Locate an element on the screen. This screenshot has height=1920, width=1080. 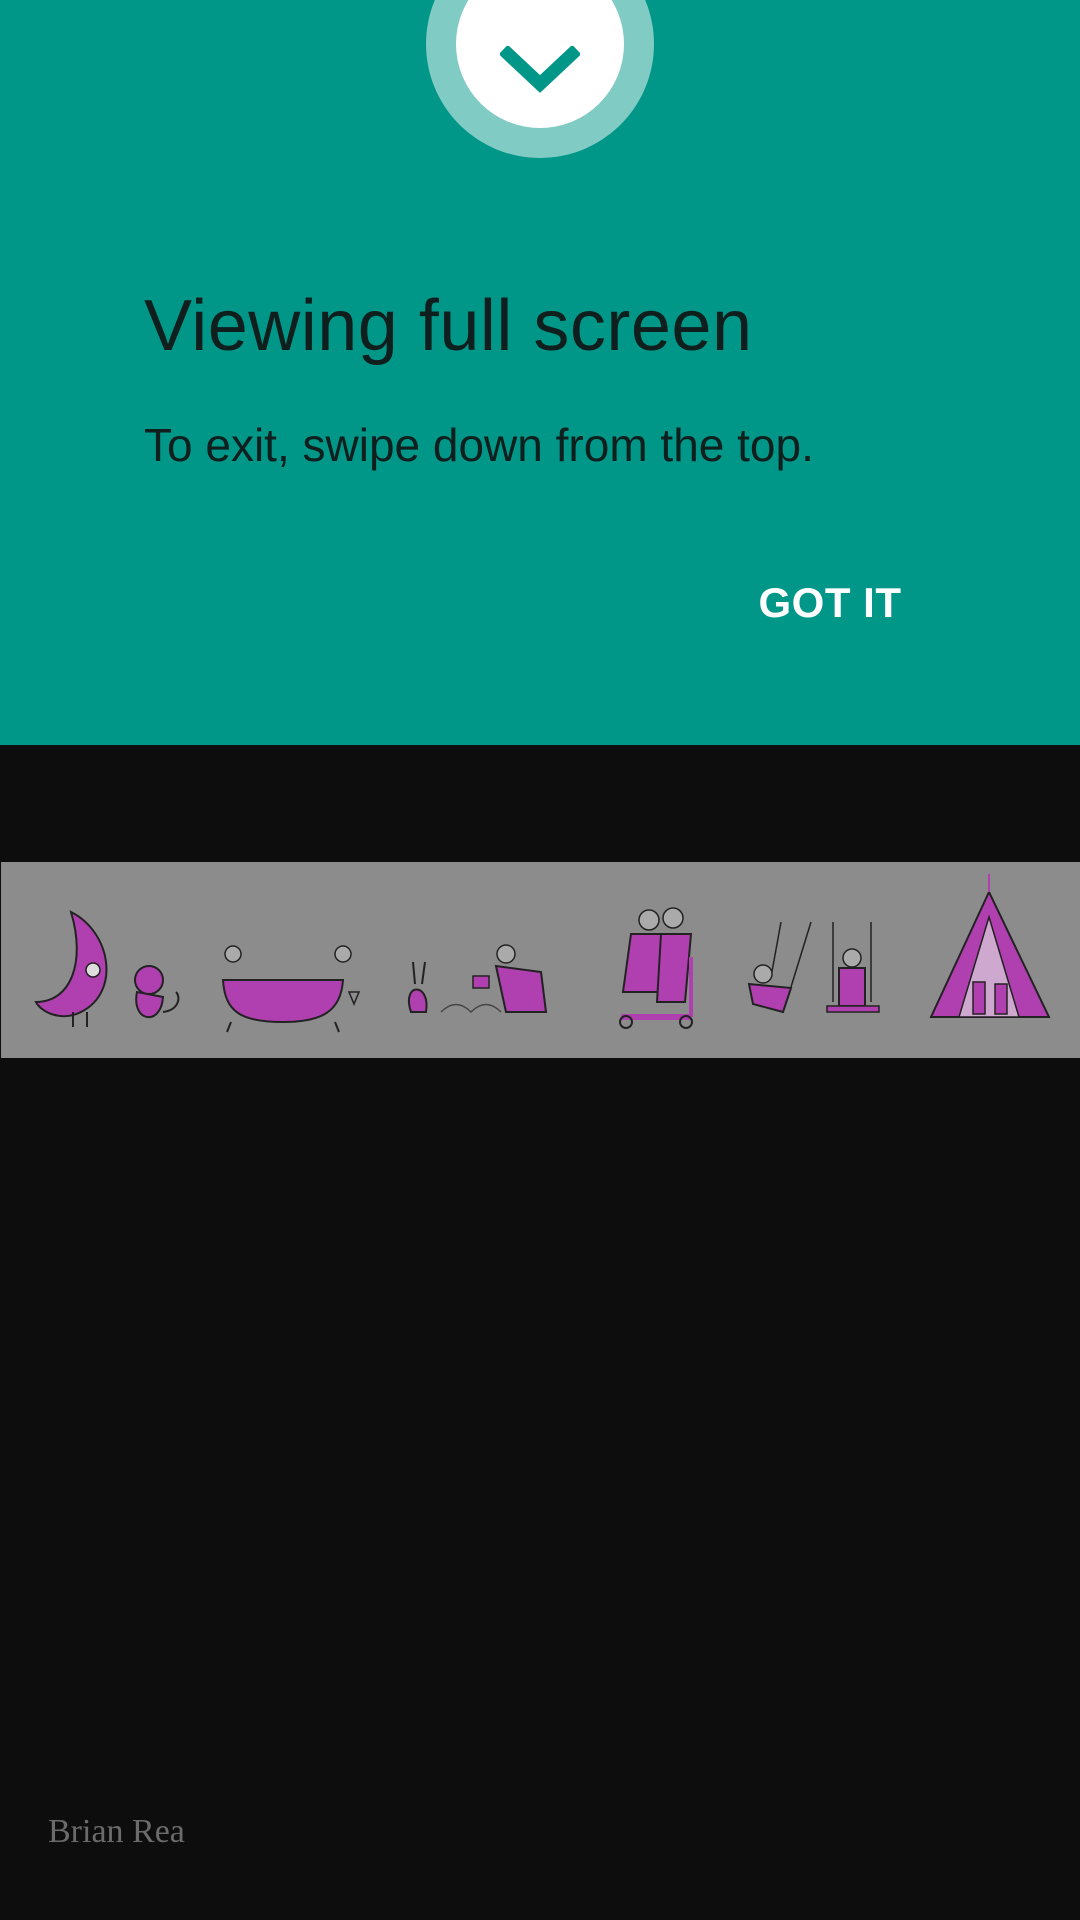
banana-figure is located at coordinates (71, 968).